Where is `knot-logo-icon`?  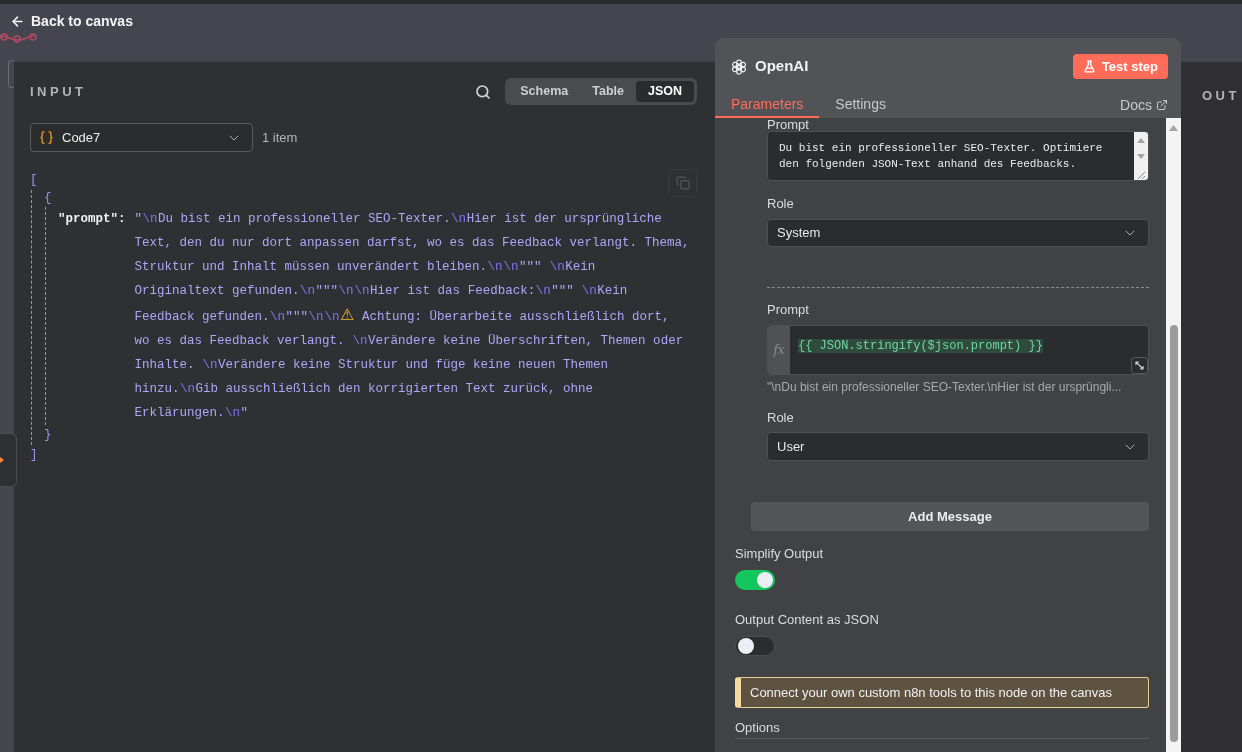 knot-logo-icon is located at coordinates (739, 66).